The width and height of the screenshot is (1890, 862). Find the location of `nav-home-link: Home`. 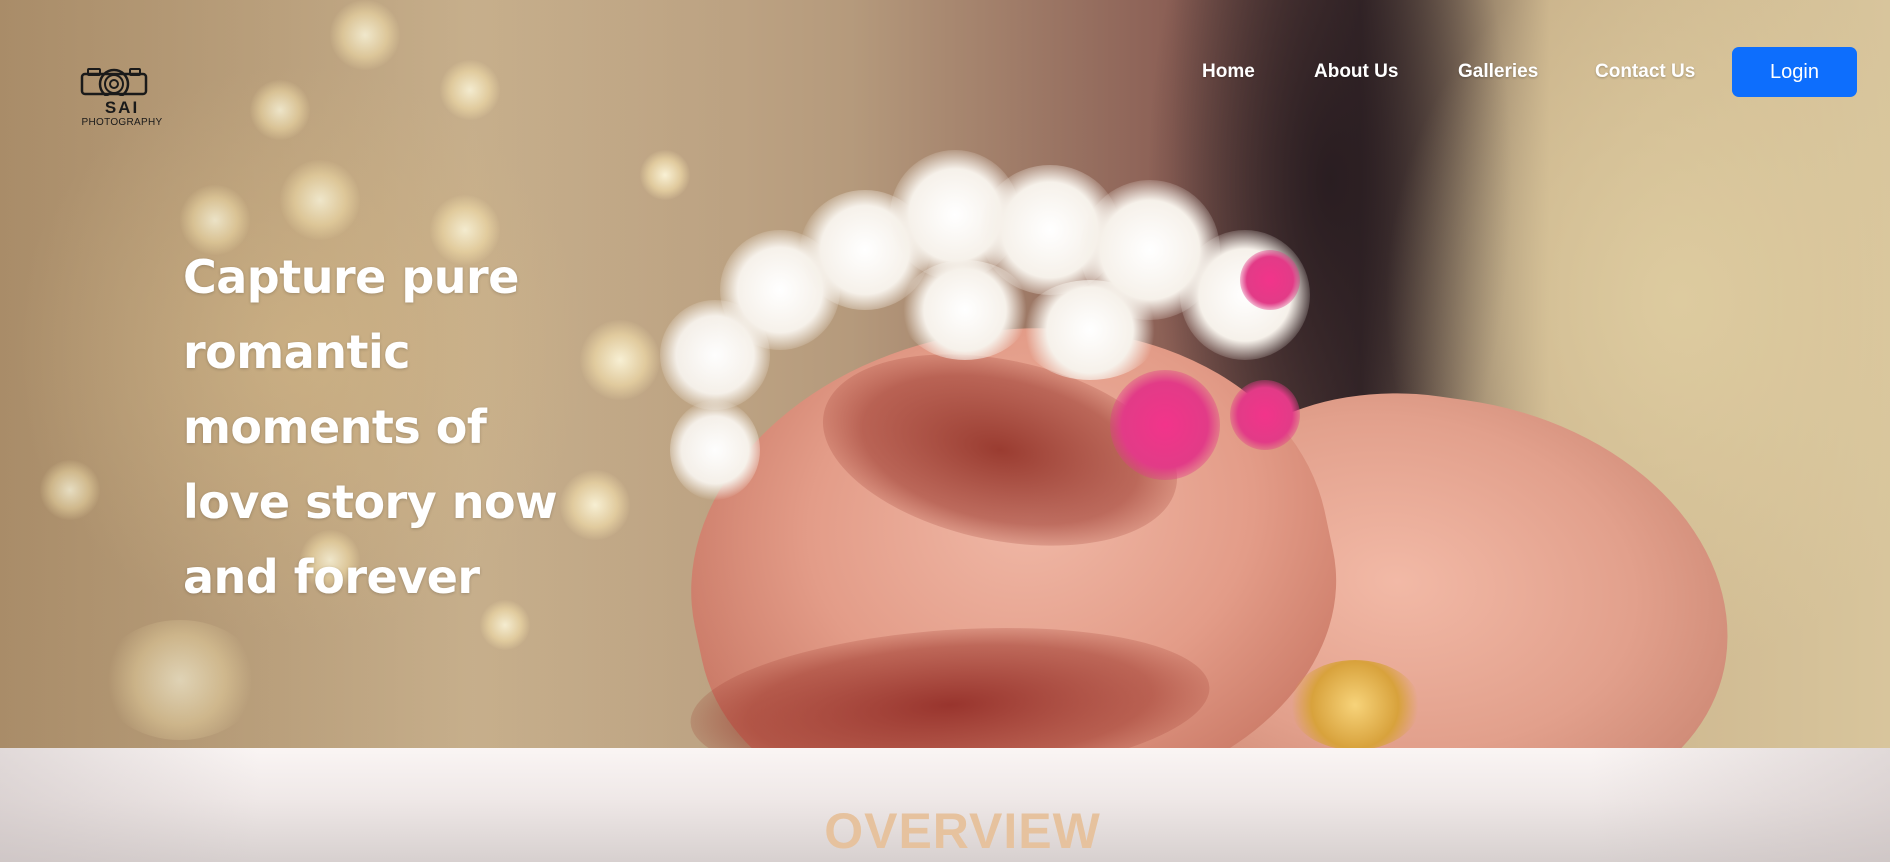

nav-home-link: Home is located at coordinates (1228, 72).